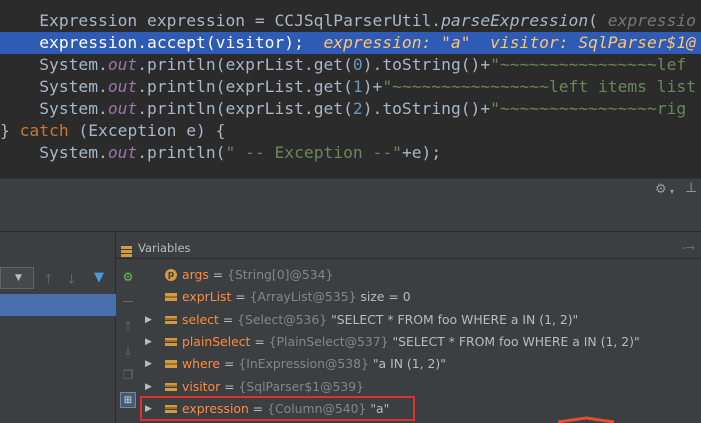 This screenshot has height=423, width=701. Describe the element at coordinates (99, 277) in the screenshot. I see `filter-icon: ▼` at that location.